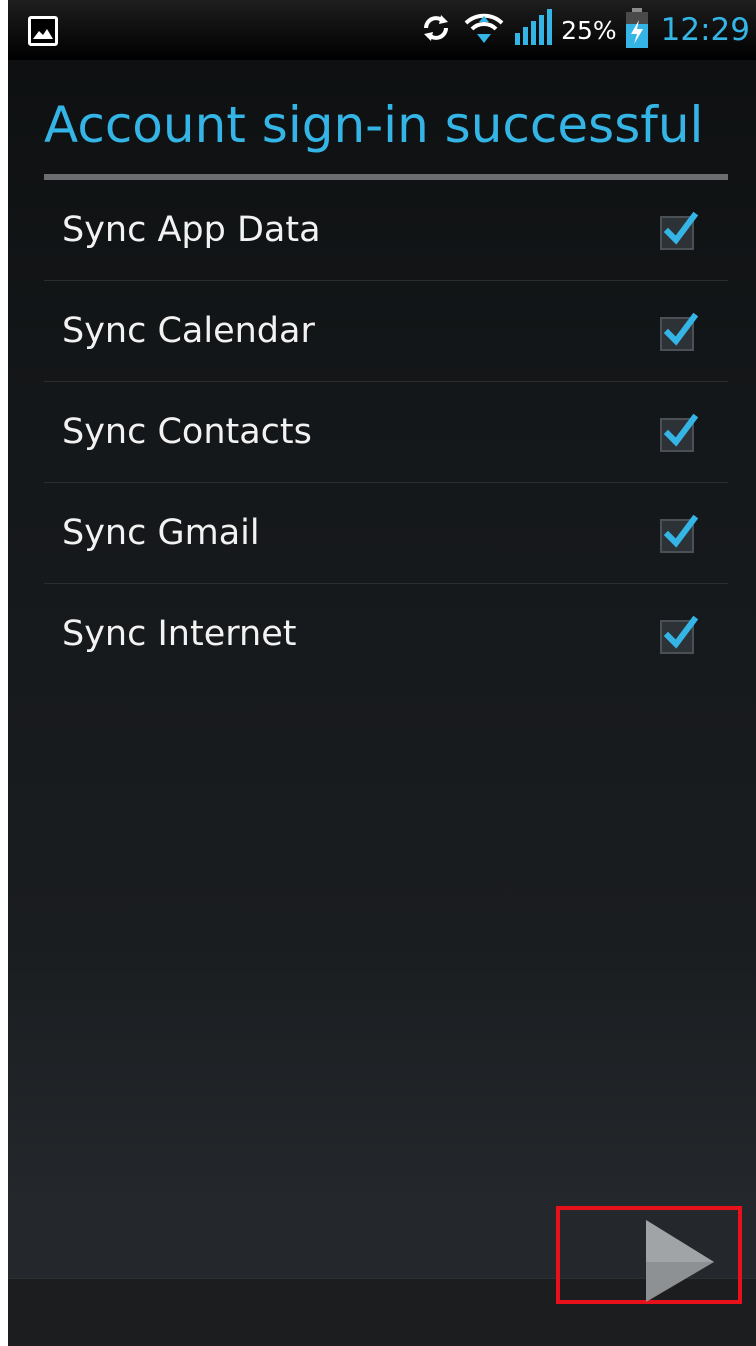 The image size is (756, 1346). I want to click on sync-calendar-checkbox, so click(679, 331).